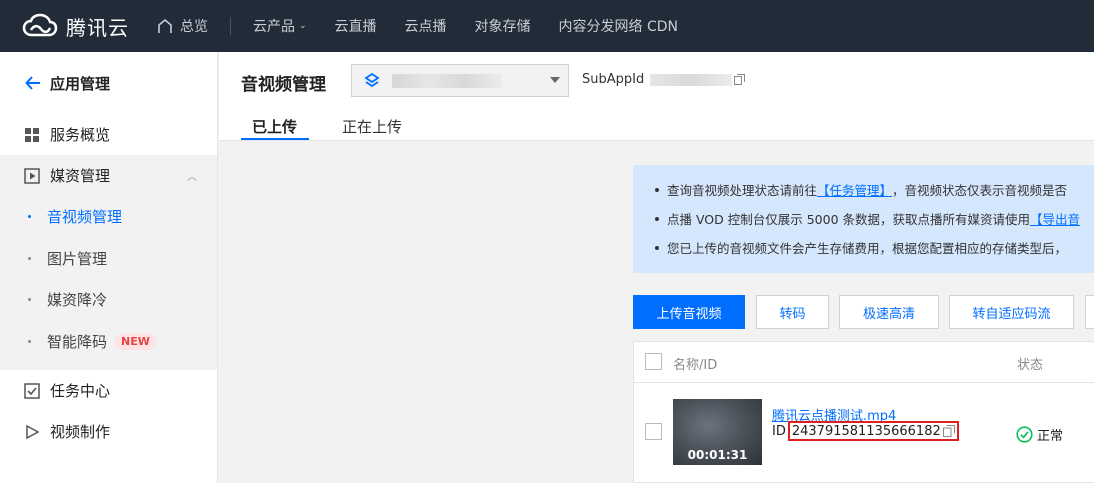 This screenshot has height=483, width=1094. Describe the element at coordinates (653, 361) in the screenshot. I see `select-all-checkbox` at that location.